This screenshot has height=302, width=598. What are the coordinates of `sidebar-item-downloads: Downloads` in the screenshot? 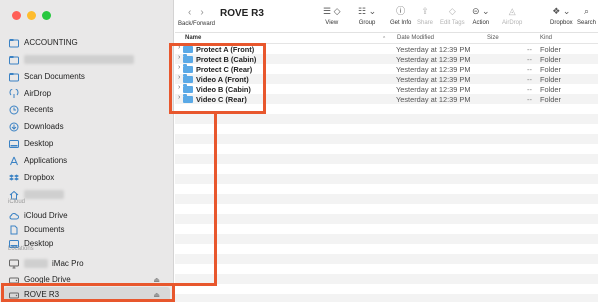 It's located at (87, 126).